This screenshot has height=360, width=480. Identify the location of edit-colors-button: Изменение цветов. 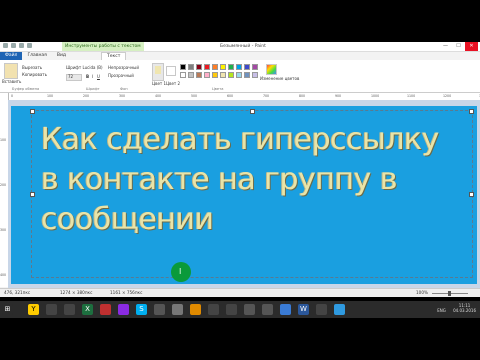
(279, 78).